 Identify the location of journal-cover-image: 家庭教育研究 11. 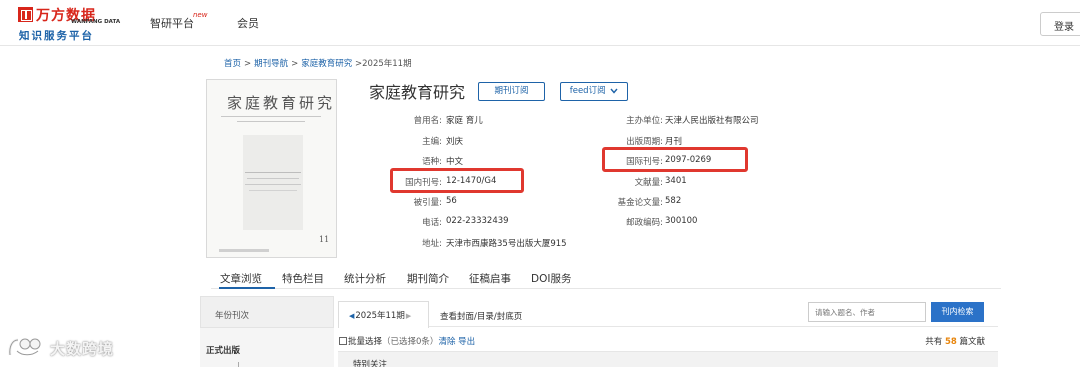
(271, 168).